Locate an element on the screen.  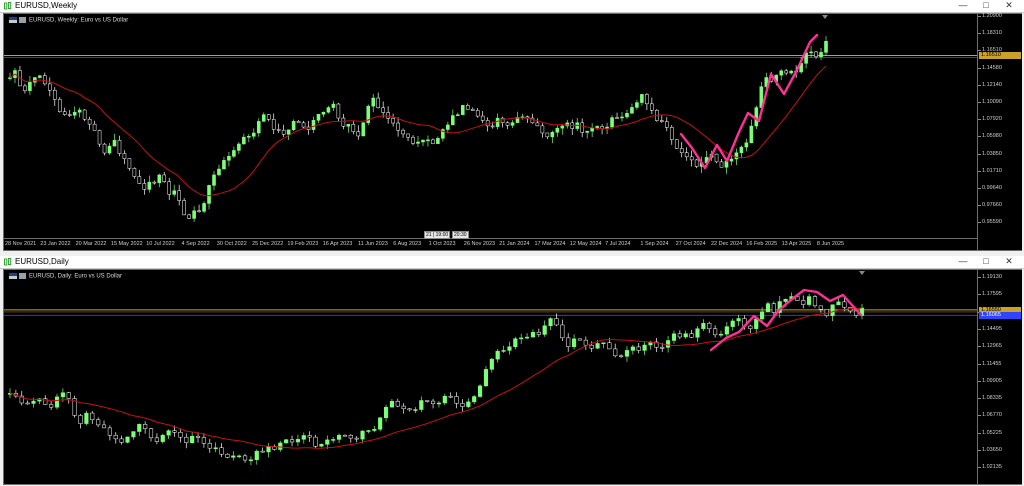
price-tick-label: 1.01710 is located at coordinates (990, 170).